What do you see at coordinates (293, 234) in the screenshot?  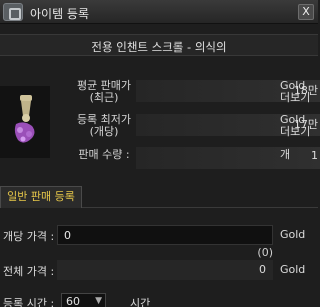 I see `unit-price-unit: Gold` at bounding box center [293, 234].